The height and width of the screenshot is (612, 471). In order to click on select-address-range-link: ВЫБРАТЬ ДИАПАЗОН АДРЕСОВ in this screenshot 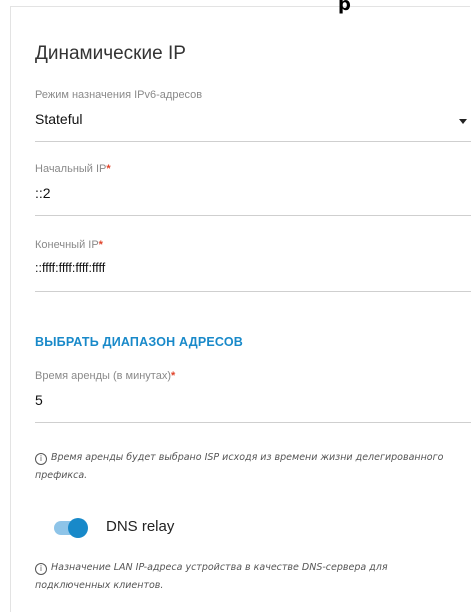, I will do `click(139, 342)`.